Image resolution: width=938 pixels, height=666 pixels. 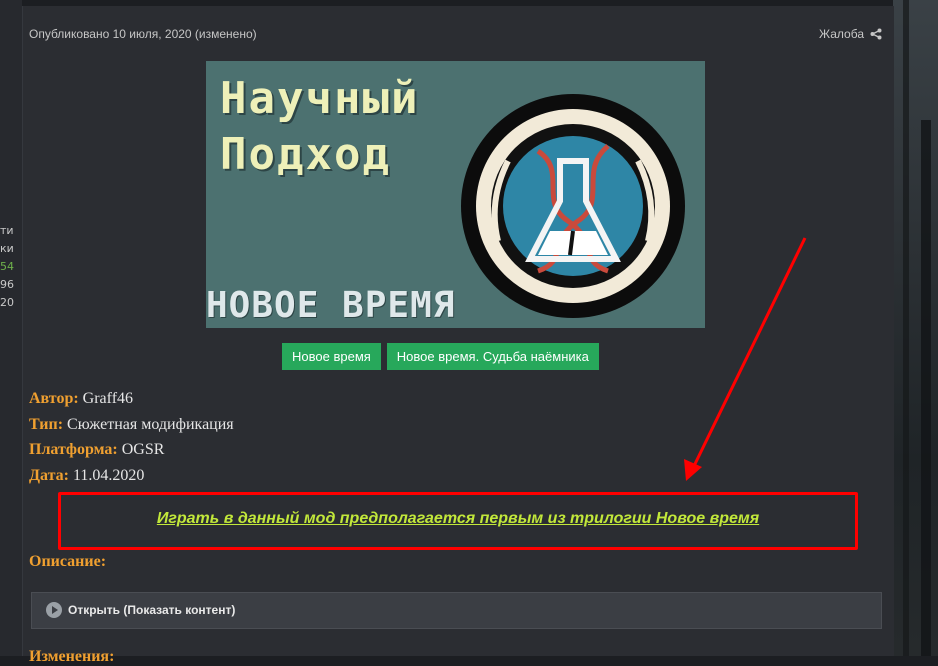 I want to click on field-label: Платформа:, so click(x=73, y=449).